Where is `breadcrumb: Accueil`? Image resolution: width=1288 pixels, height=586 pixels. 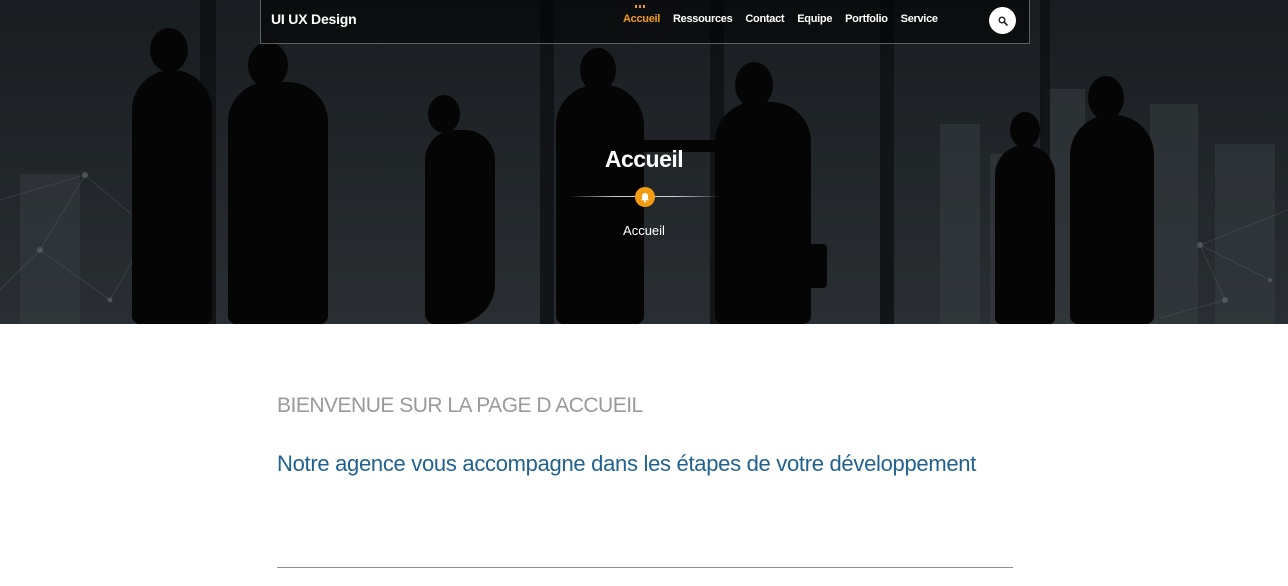
breadcrumb: Accueil is located at coordinates (644, 230).